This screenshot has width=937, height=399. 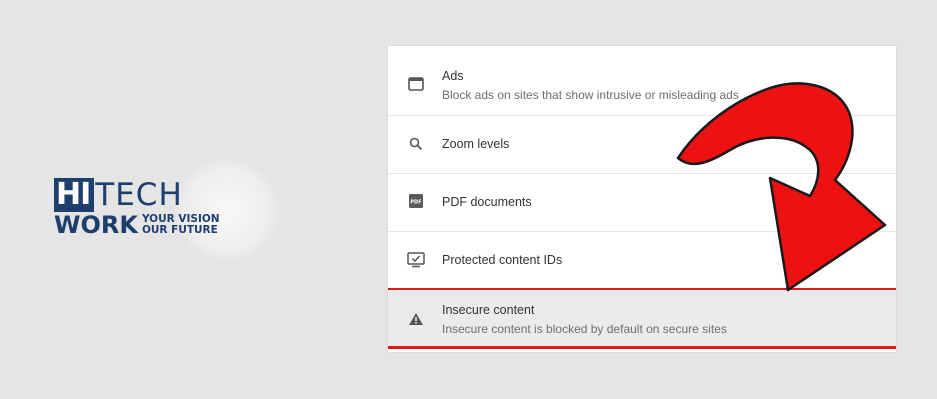 What do you see at coordinates (502, 260) in the screenshot?
I see `row-title: Protected content IDs` at bounding box center [502, 260].